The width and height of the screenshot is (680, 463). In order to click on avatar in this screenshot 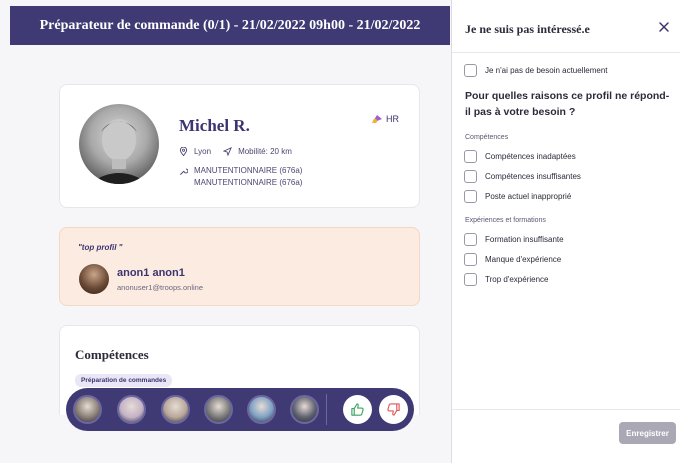, I will do `click(119, 144)`.